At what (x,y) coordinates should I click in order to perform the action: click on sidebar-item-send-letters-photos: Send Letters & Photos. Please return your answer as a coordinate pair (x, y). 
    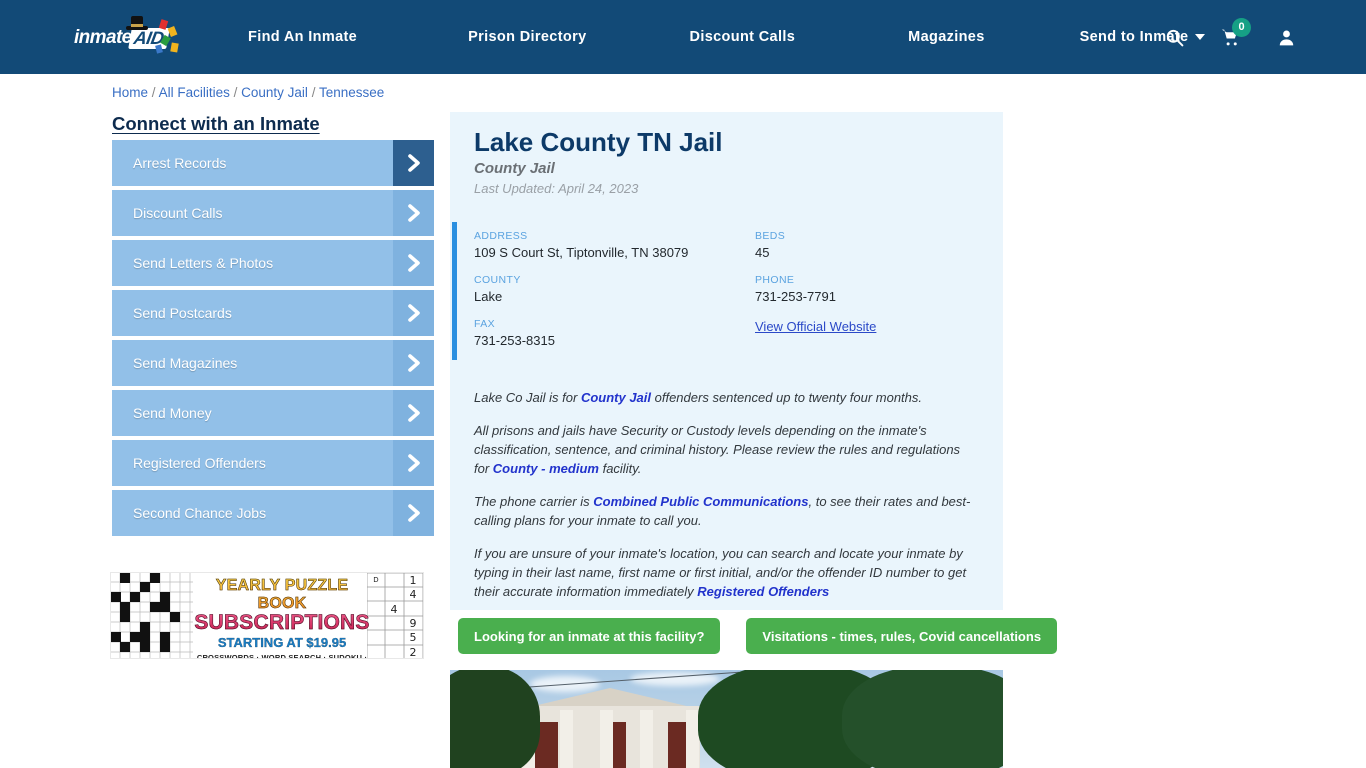
    Looking at the image, I should click on (273, 263).